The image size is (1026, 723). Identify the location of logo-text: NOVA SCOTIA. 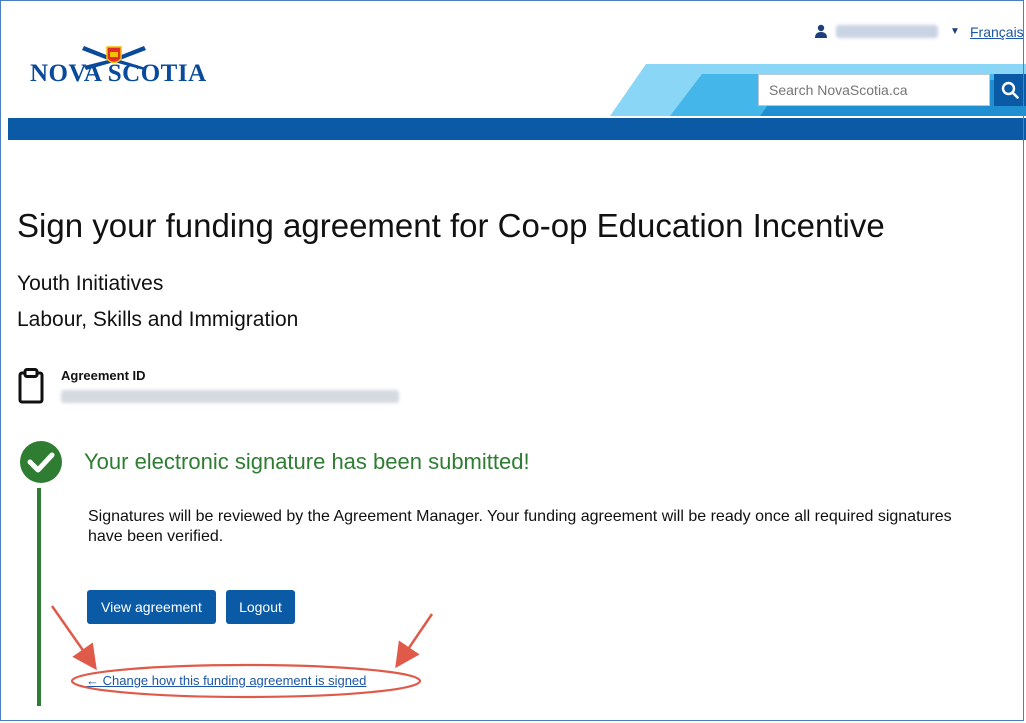
(118, 73).